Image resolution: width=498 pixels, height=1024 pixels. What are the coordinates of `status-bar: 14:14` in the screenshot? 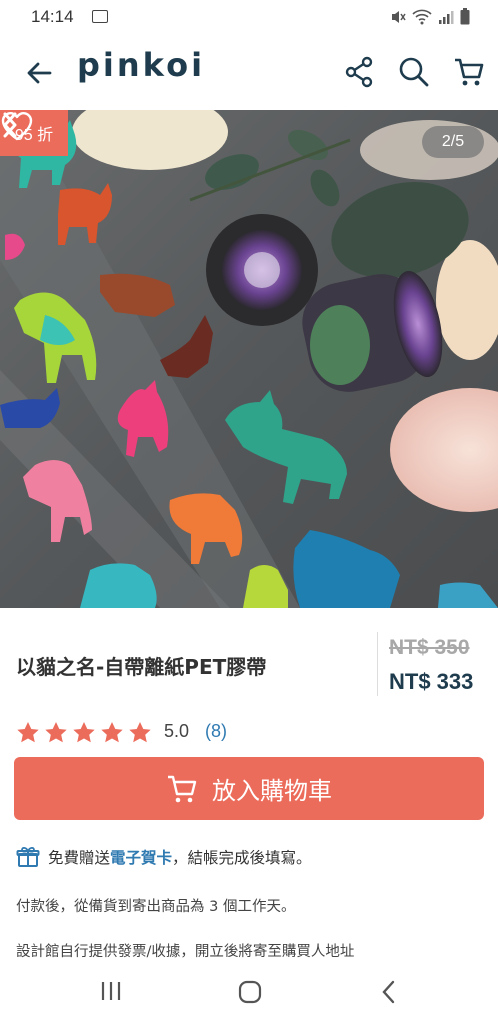 It's located at (249, 18).